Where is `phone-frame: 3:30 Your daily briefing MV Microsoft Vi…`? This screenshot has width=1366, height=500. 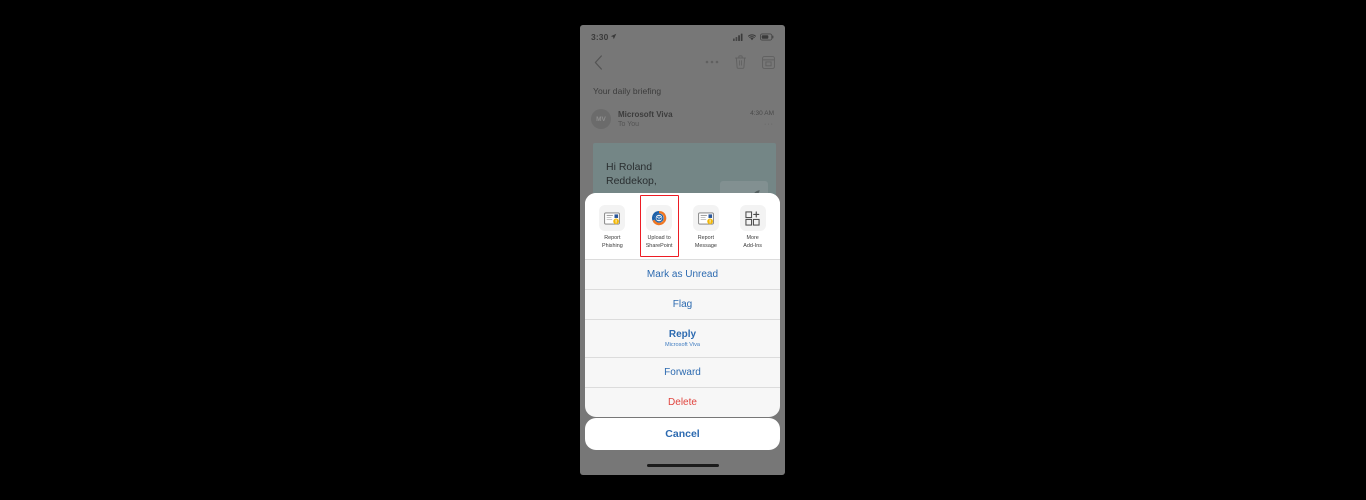 phone-frame: 3:30 Your daily briefing MV Microsoft Vi… is located at coordinates (682, 250).